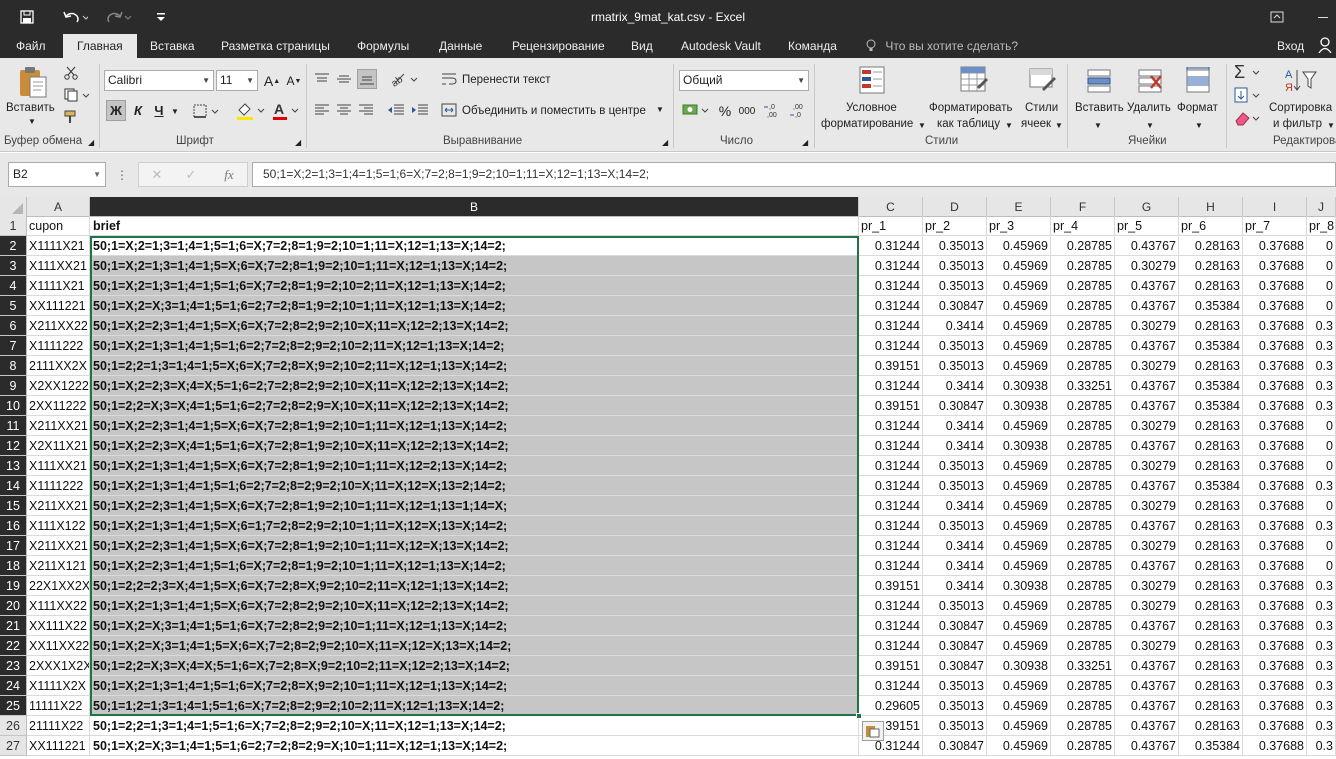 The image size is (1336, 759). Describe the element at coordinates (404, 79) in the screenshot. I see `orientation-icon: ab` at that location.